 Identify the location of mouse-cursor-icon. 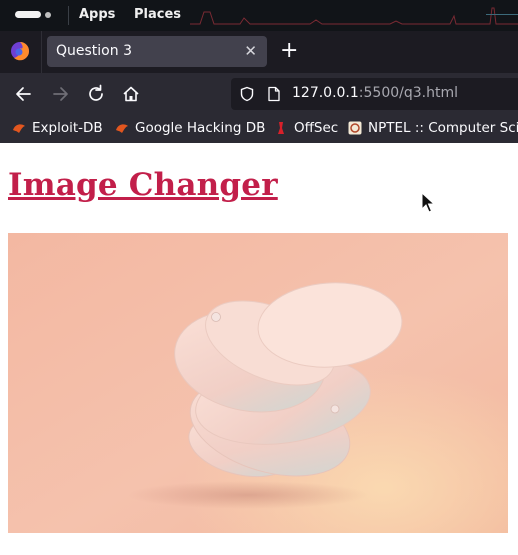
(428, 202).